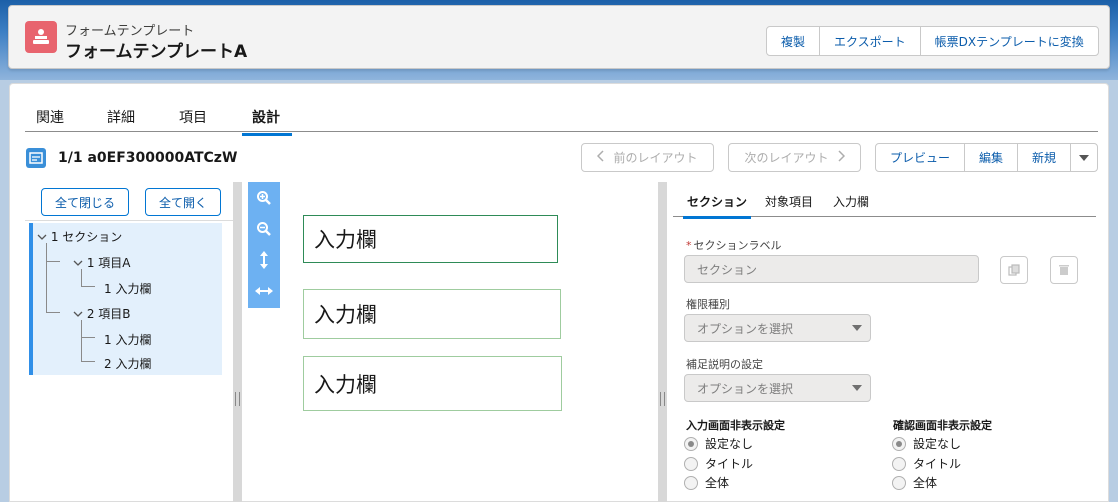 Image resolution: width=1118 pixels, height=502 pixels. I want to click on input-hide-option-none: 設定なし, so click(718, 443).